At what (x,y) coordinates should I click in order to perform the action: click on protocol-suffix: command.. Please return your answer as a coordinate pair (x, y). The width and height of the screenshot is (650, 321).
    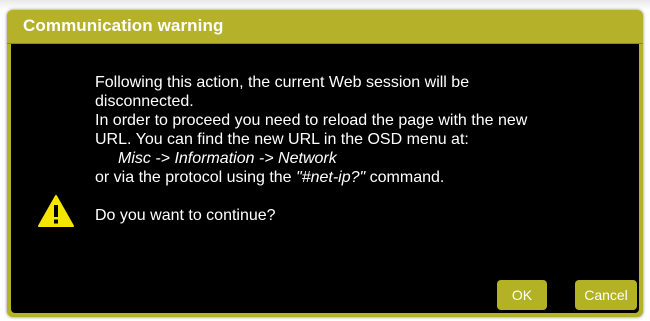
    Looking at the image, I should click on (405, 177).